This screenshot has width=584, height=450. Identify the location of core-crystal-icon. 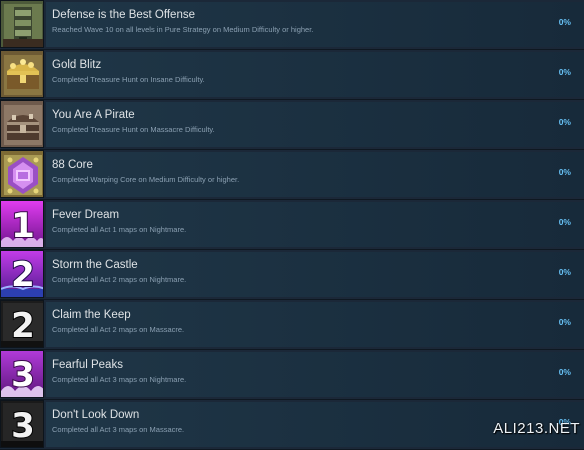
(22, 174).